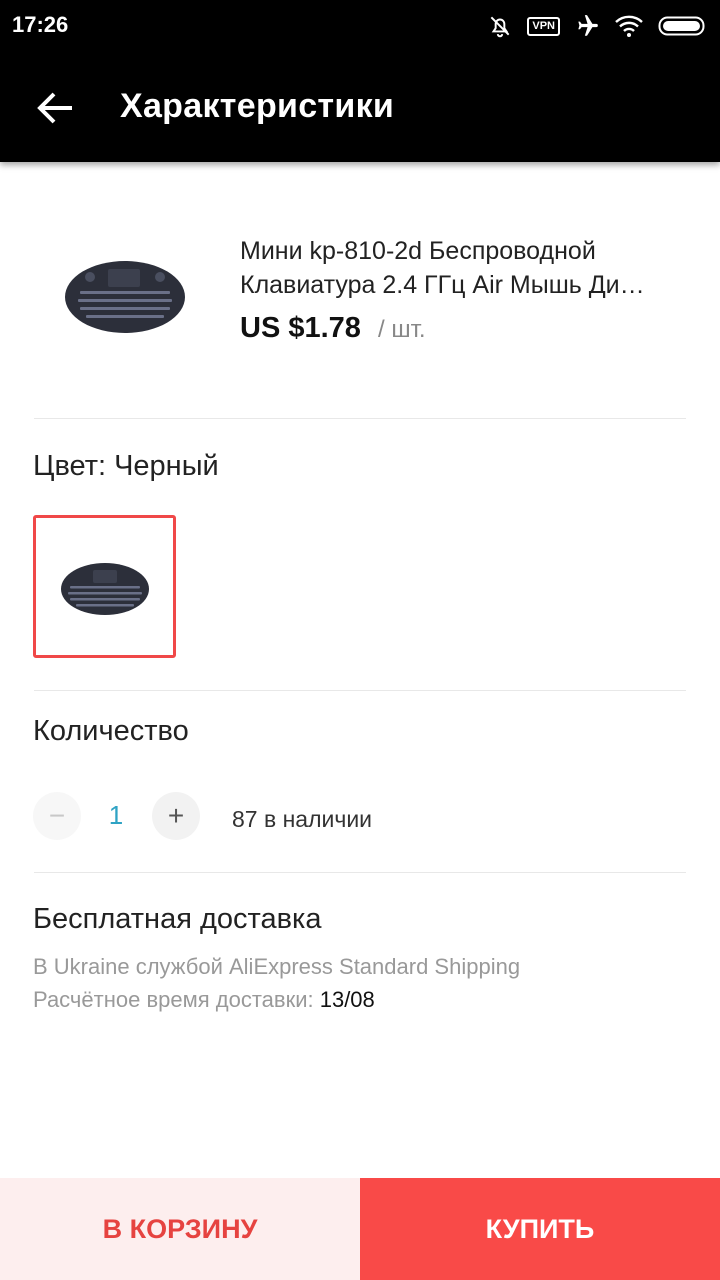 Image resolution: width=720 pixels, height=1280 pixels. Describe the element at coordinates (56, 108) in the screenshot. I see `arrow-left-icon` at that location.